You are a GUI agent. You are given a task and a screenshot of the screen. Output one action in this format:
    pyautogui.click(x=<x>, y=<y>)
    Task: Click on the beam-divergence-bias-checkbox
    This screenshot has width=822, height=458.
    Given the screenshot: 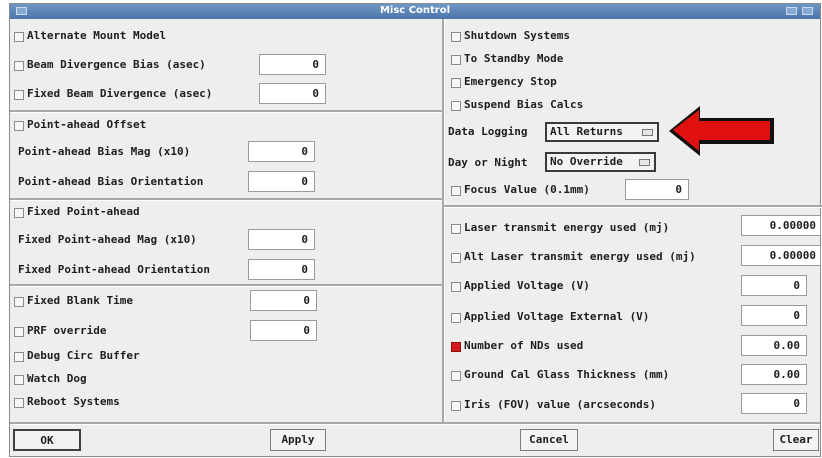 What is the action you would take?
    pyautogui.click(x=19, y=66)
    